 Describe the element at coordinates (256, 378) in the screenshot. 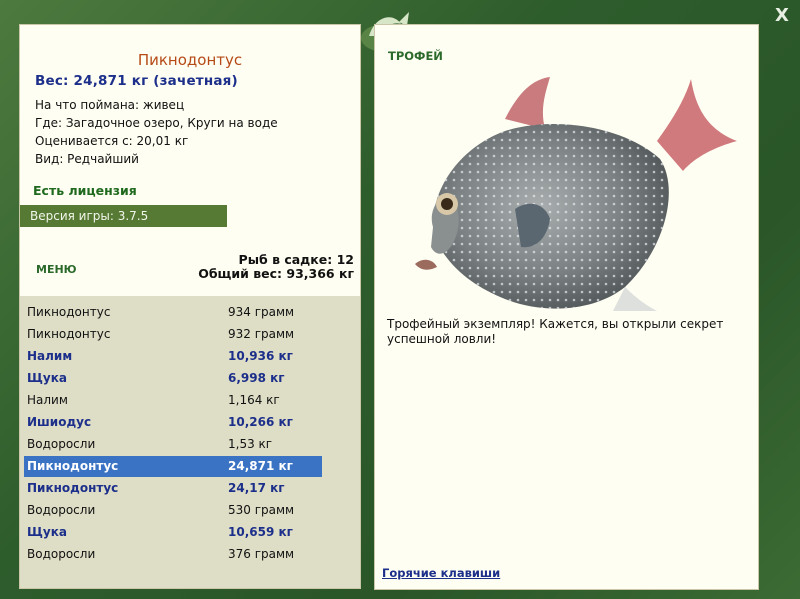

I see `catch-fish-weight: 6,998 кг` at that location.